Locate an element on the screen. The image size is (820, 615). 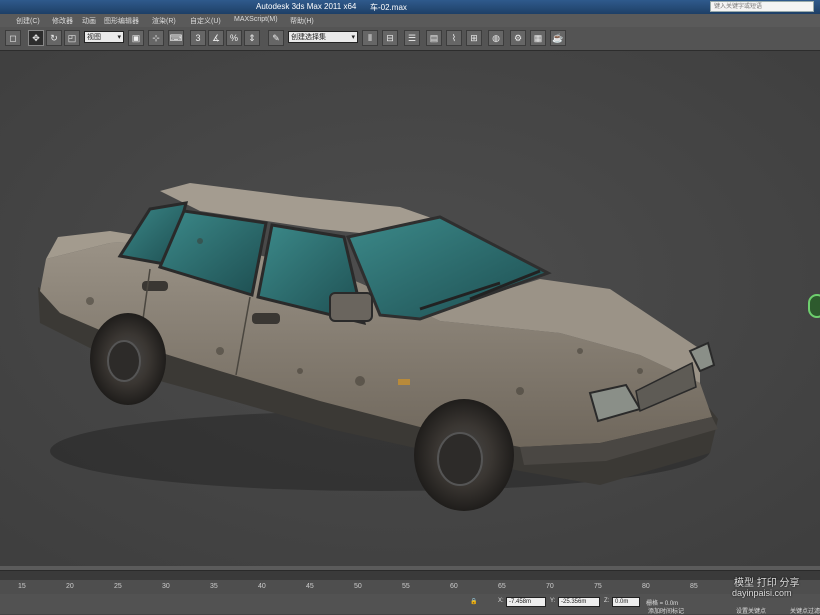
mirror-icon: ⫴ is located at coordinates (370, 38).